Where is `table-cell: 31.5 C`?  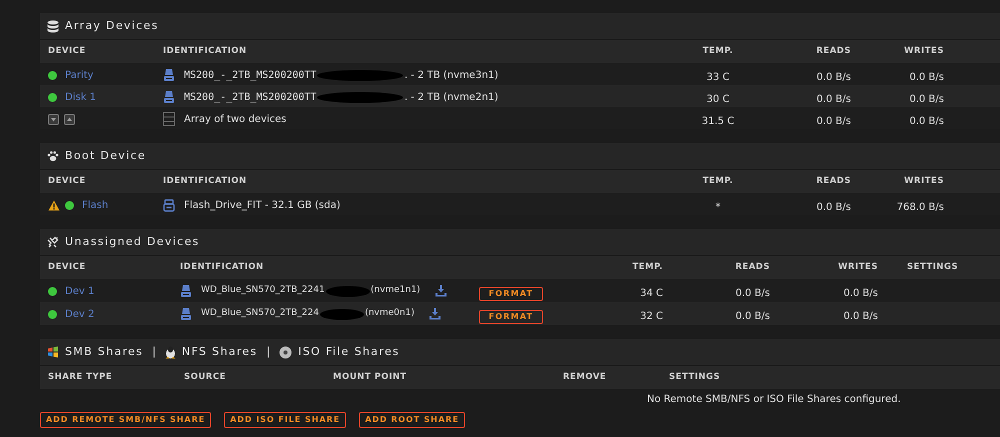 table-cell: 31.5 C is located at coordinates (718, 121).